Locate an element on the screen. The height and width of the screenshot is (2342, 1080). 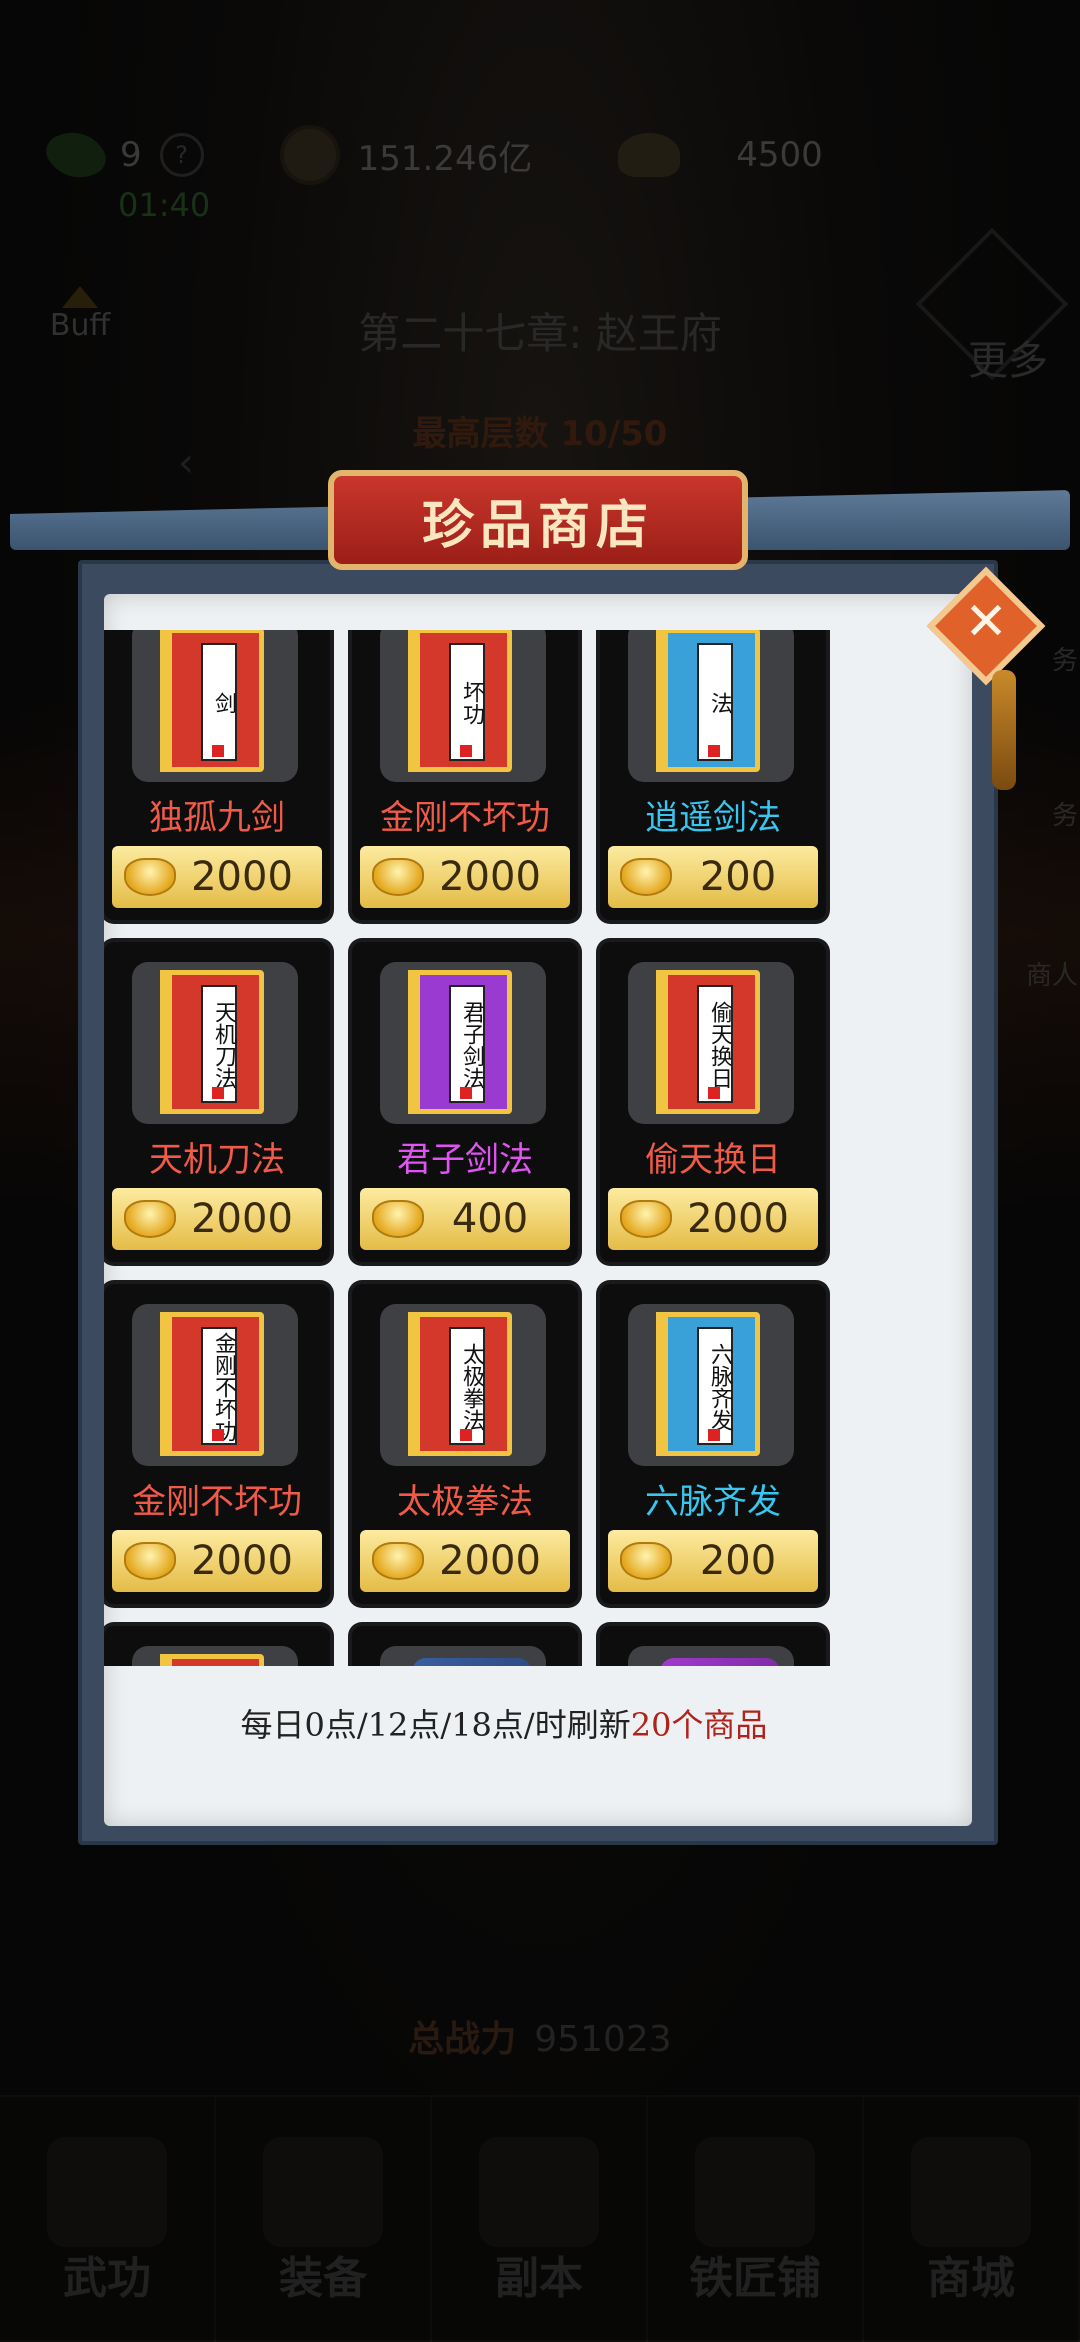
item-icon-frame: 乾坤挪移 is located at coordinates (215, 1656).